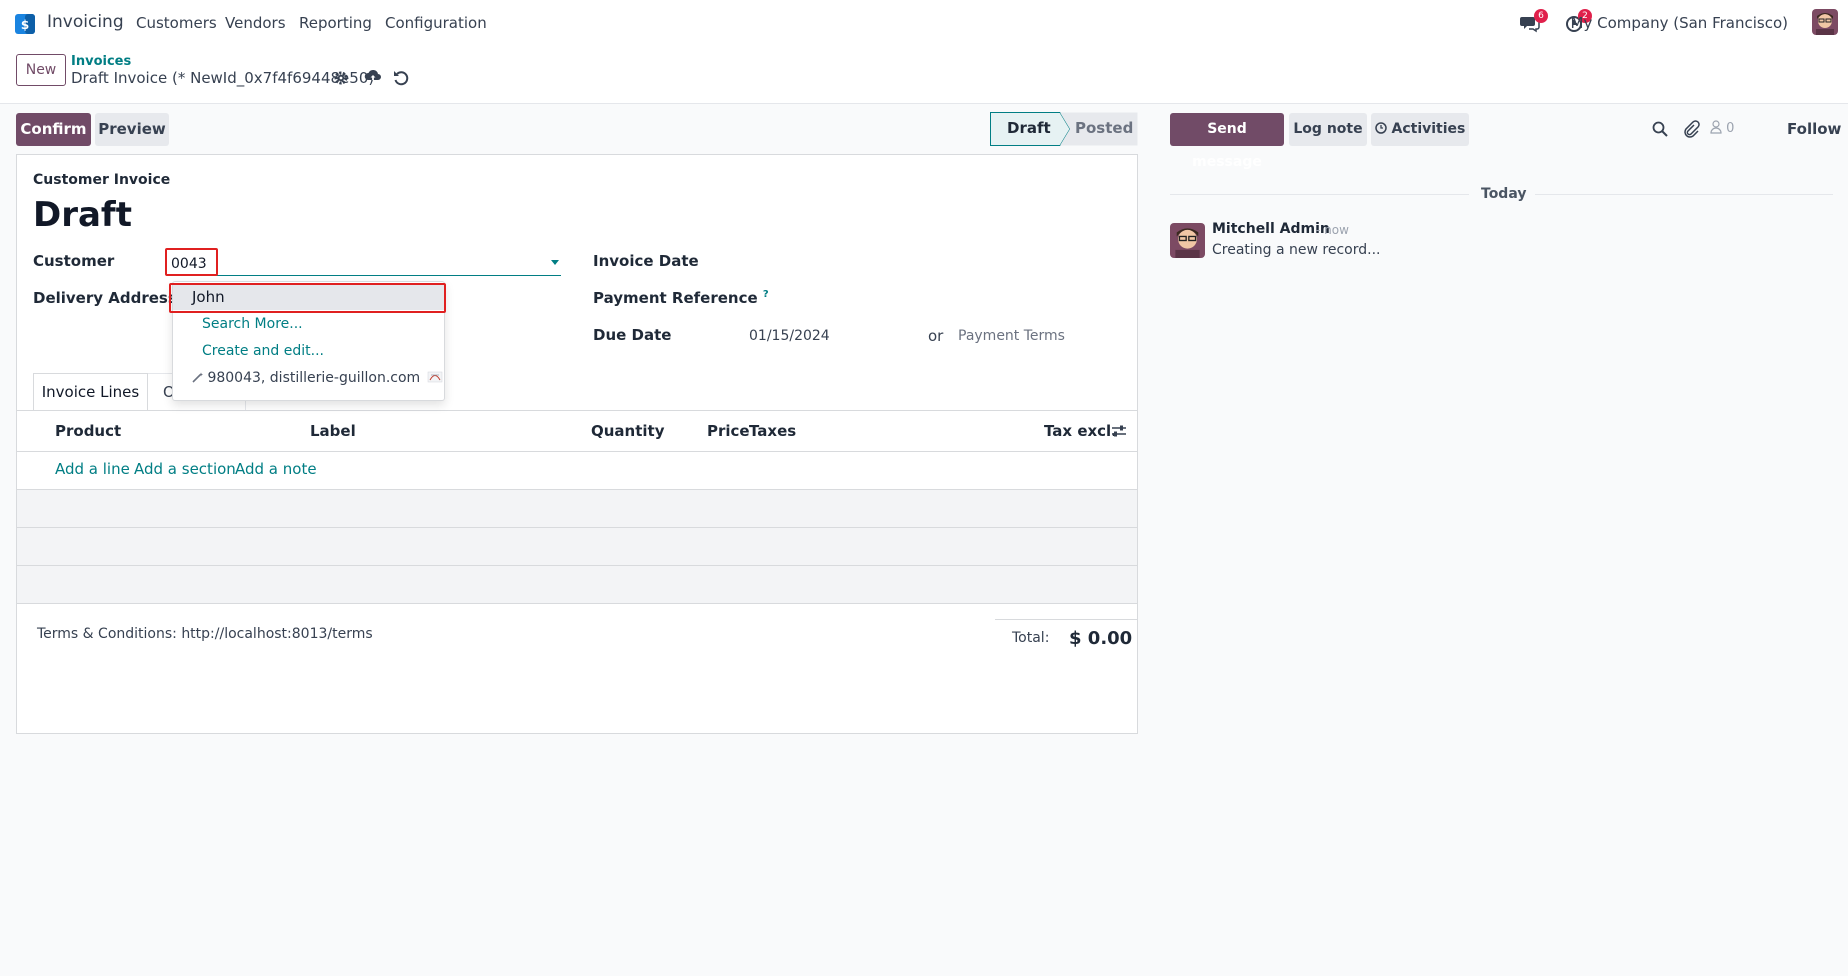 The height and width of the screenshot is (976, 1848). I want to click on followers-button: 0, so click(1722, 129).